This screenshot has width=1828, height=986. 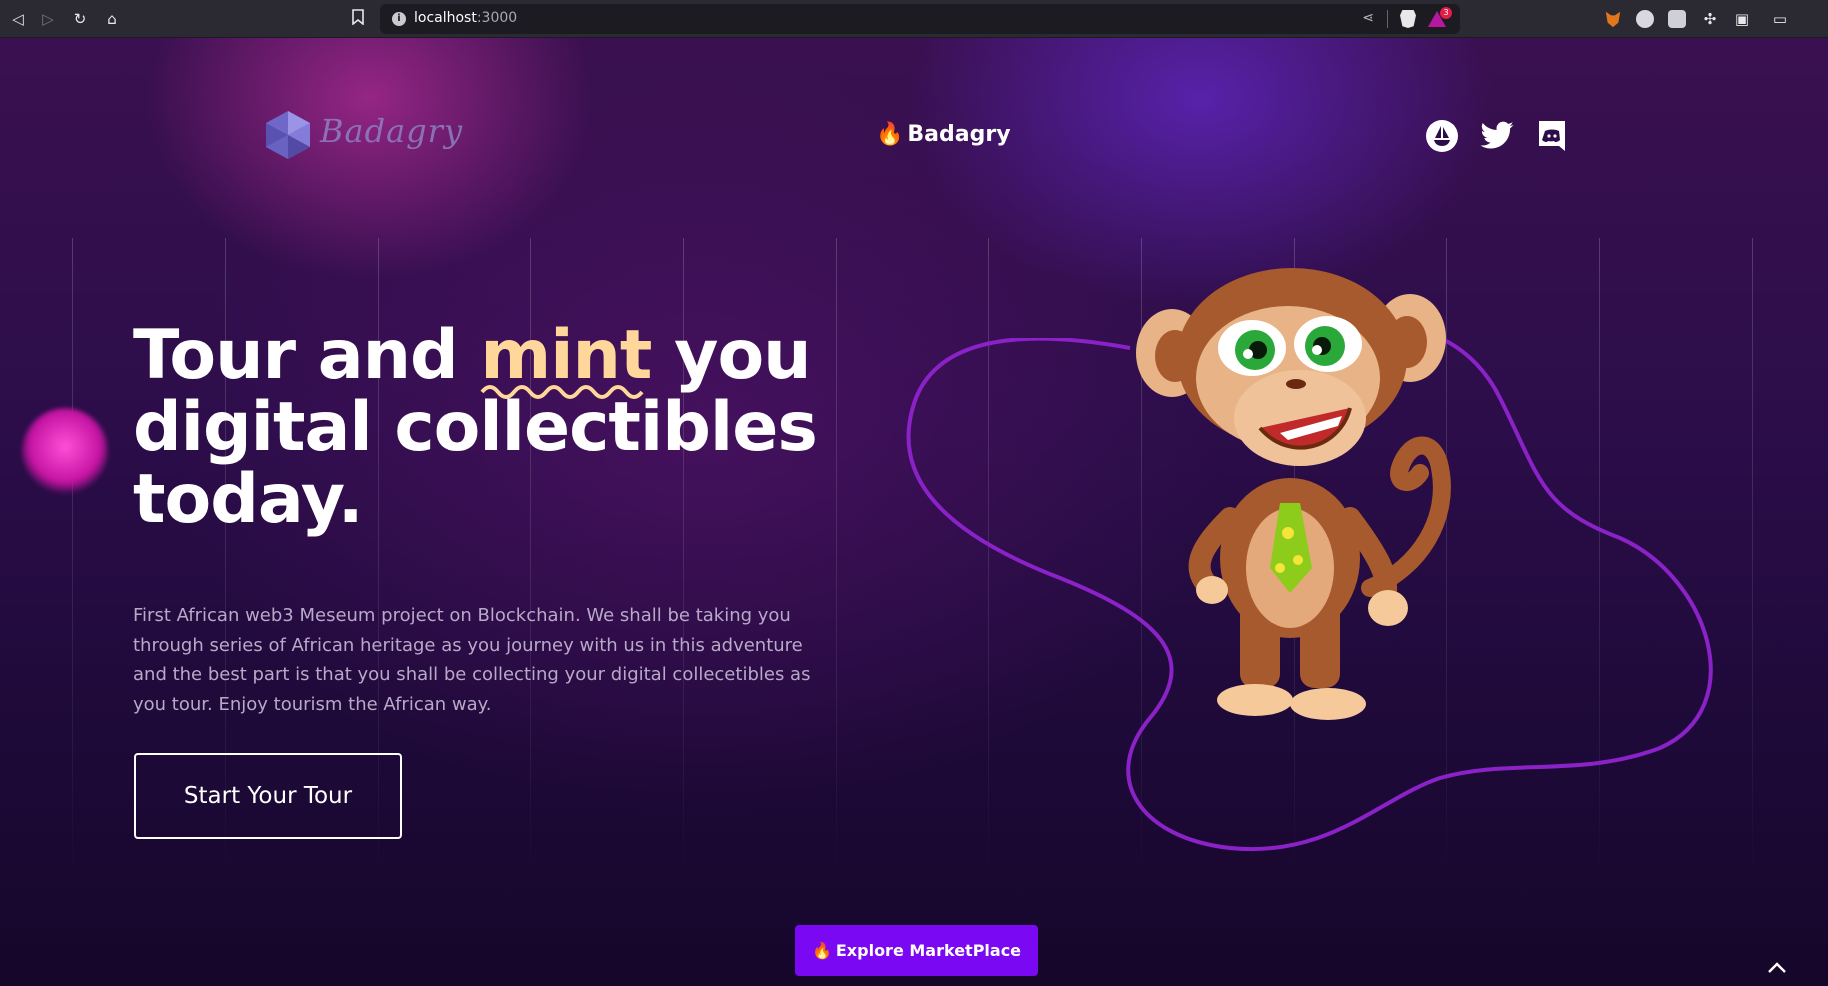 I want to click on opensea-icon, so click(x=1442, y=136).